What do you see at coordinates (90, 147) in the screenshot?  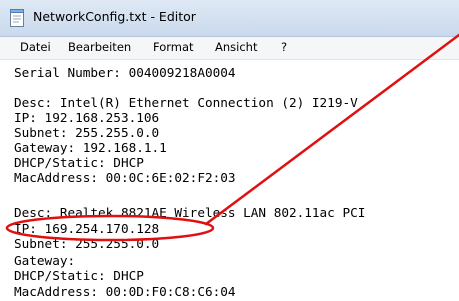 I see `text-line: Gateway: 192.168.1.1` at bounding box center [90, 147].